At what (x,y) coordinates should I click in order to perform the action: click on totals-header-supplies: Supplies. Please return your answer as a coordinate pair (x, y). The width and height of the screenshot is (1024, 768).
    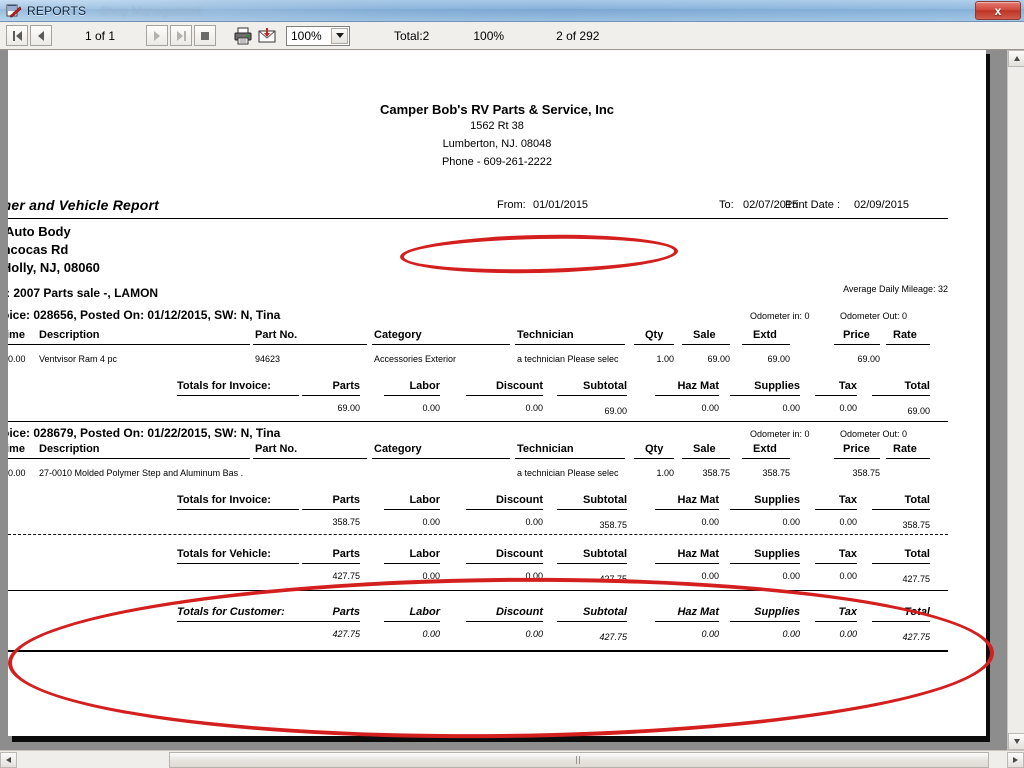
    Looking at the image, I should click on (777, 500).